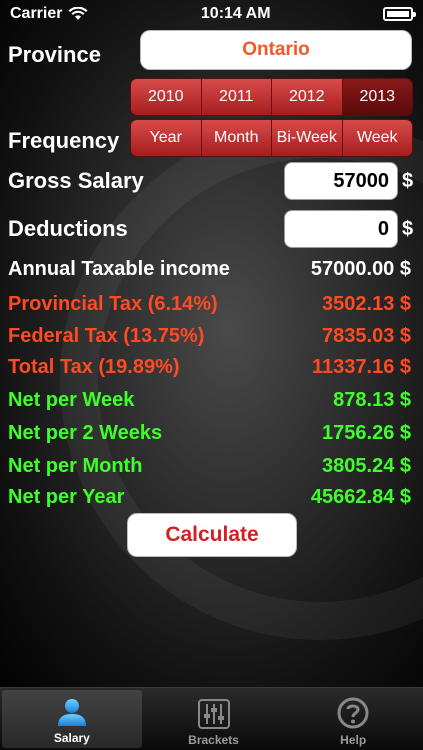 The image size is (423, 750). What do you see at coordinates (341, 229) in the screenshot?
I see `deductions-input: 0` at bounding box center [341, 229].